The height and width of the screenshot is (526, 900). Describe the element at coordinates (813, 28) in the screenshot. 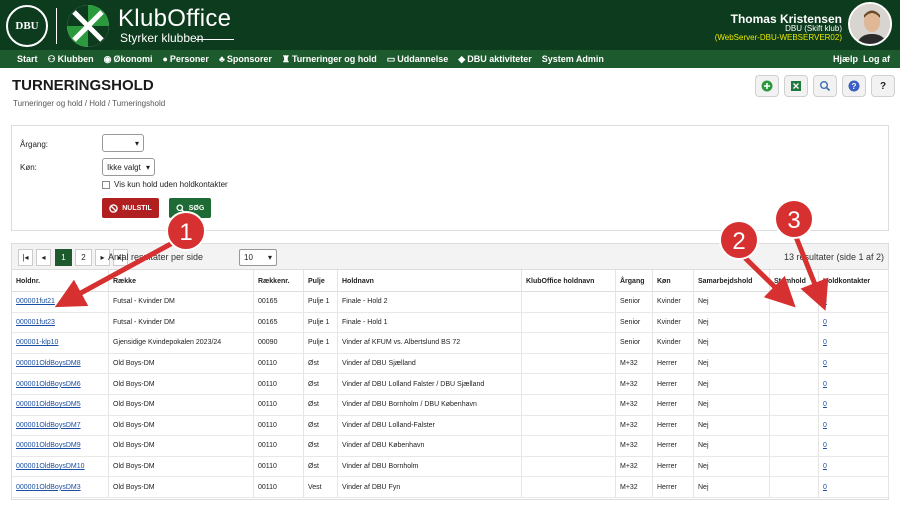

I see `user-club-switch: DBU (Skift klub)` at that location.